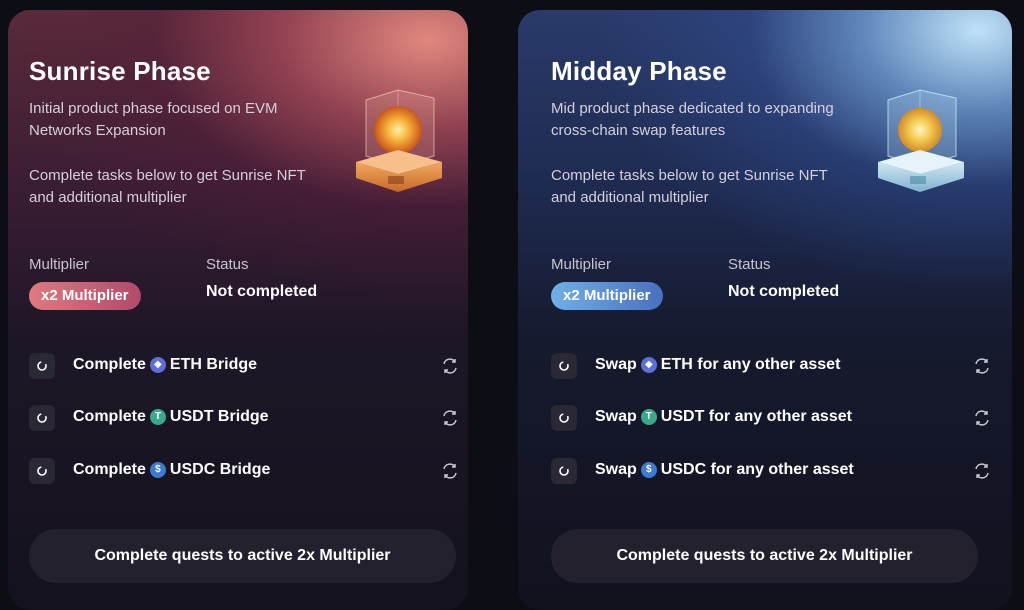 This screenshot has height=610, width=1024. I want to click on task-row: Complete T USDT Bridge, so click(244, 418).